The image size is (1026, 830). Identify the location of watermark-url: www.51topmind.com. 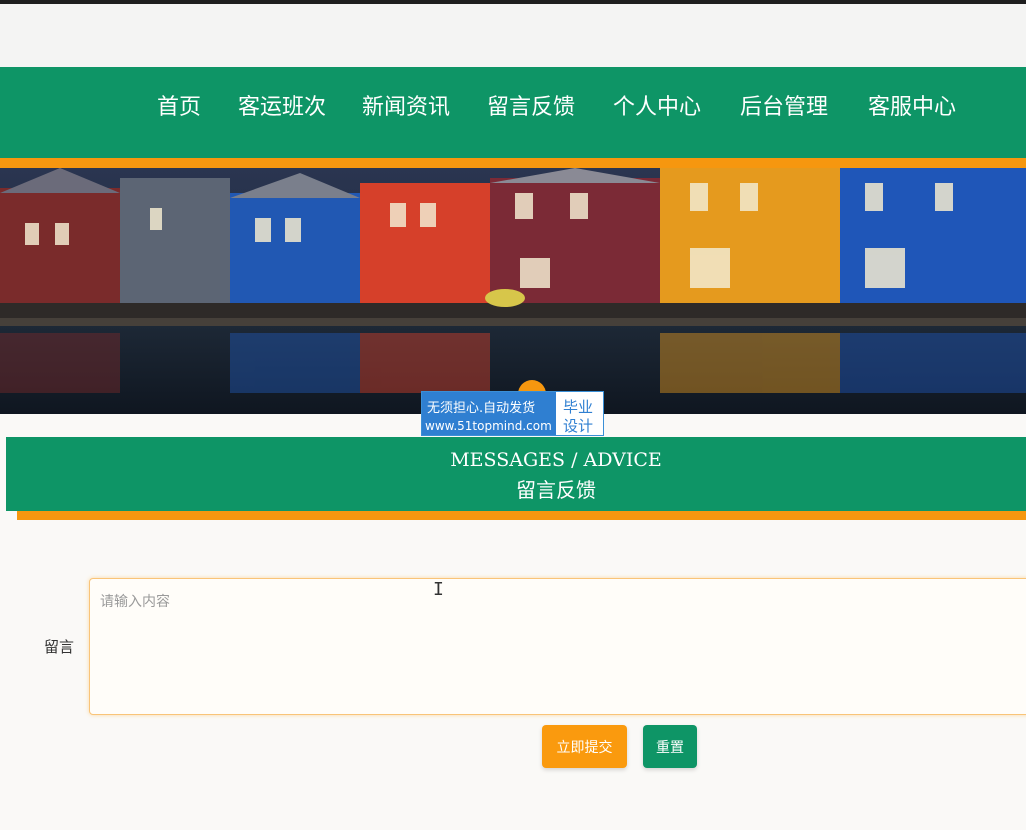
(488, 426).